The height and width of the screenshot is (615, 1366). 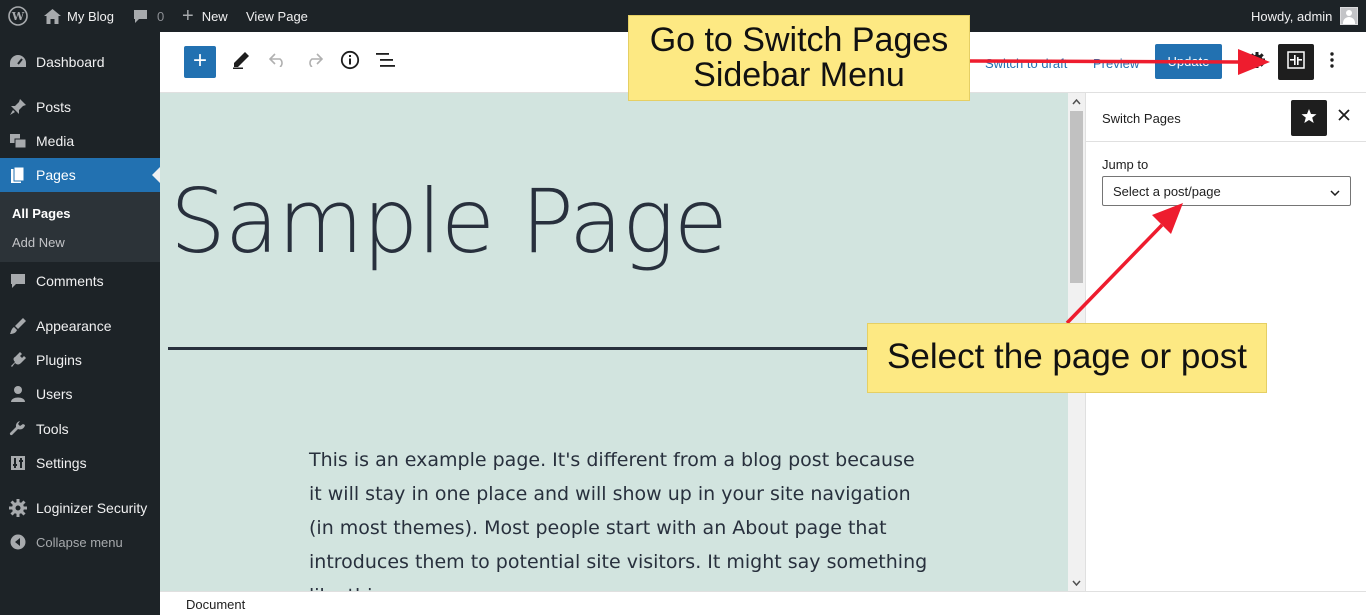 I want to click on site-name-link: My Blog, so click(x=79, y=16).